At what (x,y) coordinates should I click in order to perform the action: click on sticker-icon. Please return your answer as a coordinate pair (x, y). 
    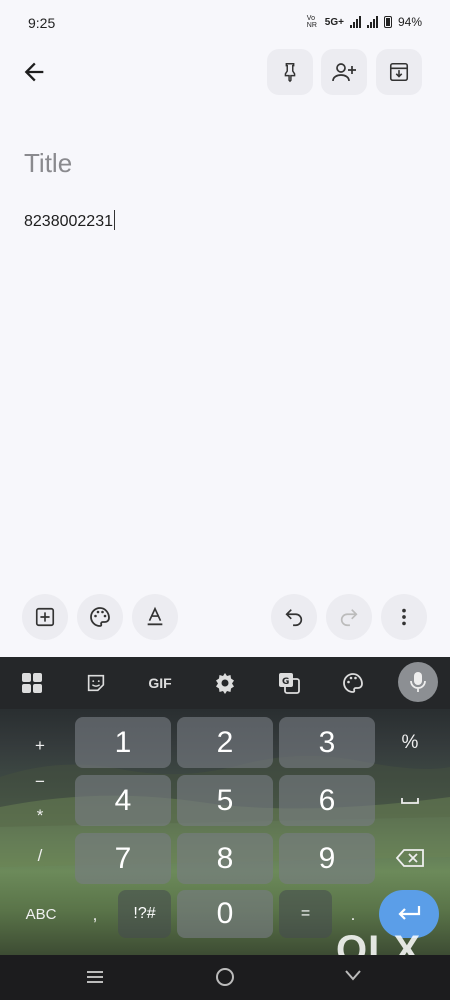
    Looking at the image, I should click on (96, 683).